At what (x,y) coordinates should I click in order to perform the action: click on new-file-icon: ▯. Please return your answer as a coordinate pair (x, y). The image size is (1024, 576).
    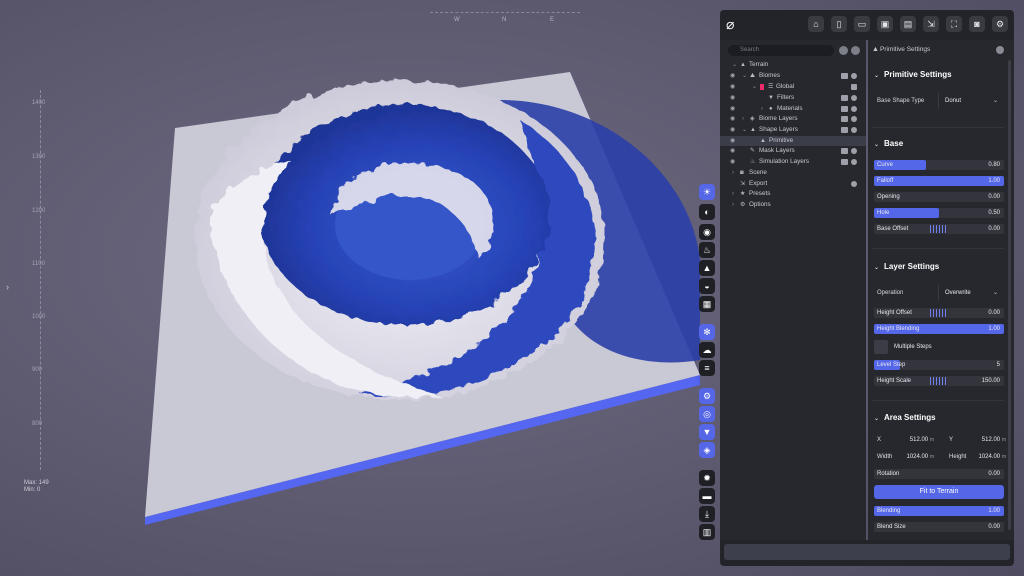
    Looking at the image, I should click on (839, 24).